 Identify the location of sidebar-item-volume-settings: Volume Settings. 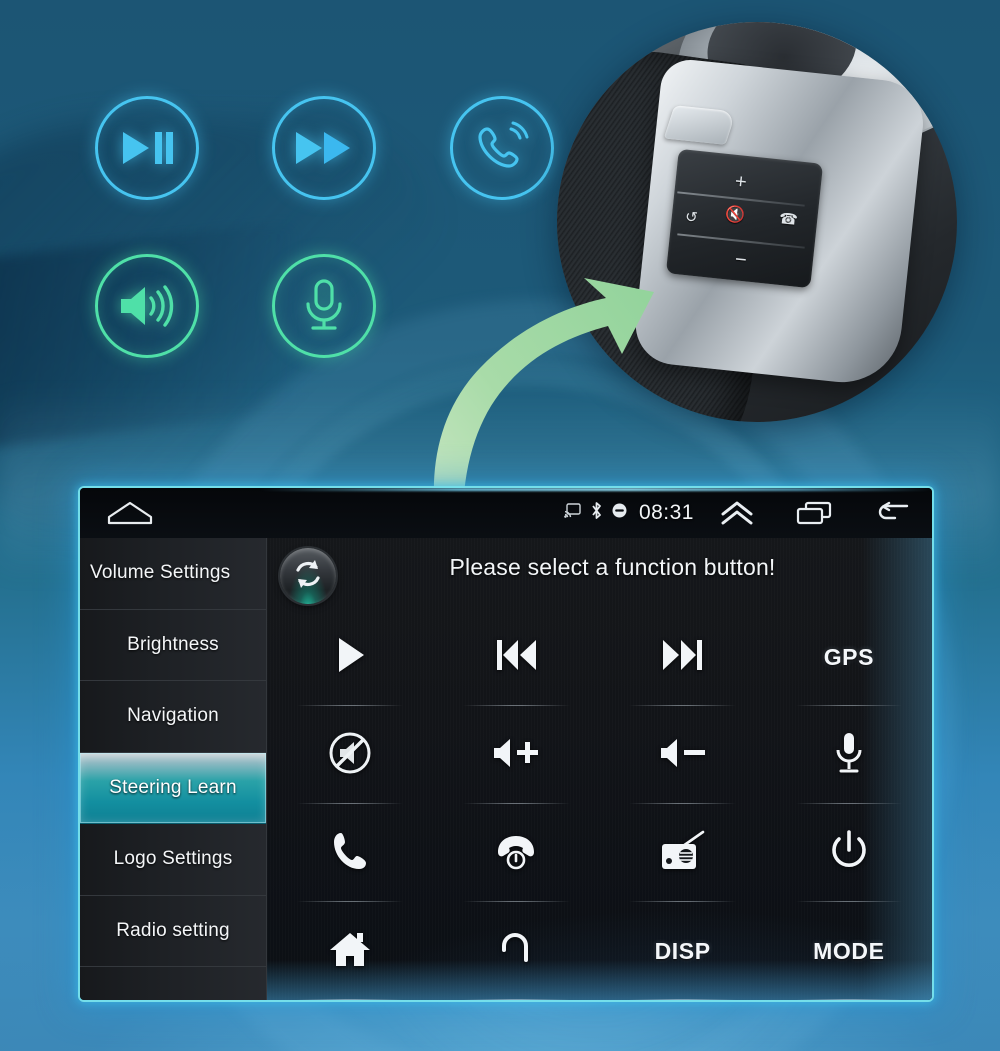
(173, 574).